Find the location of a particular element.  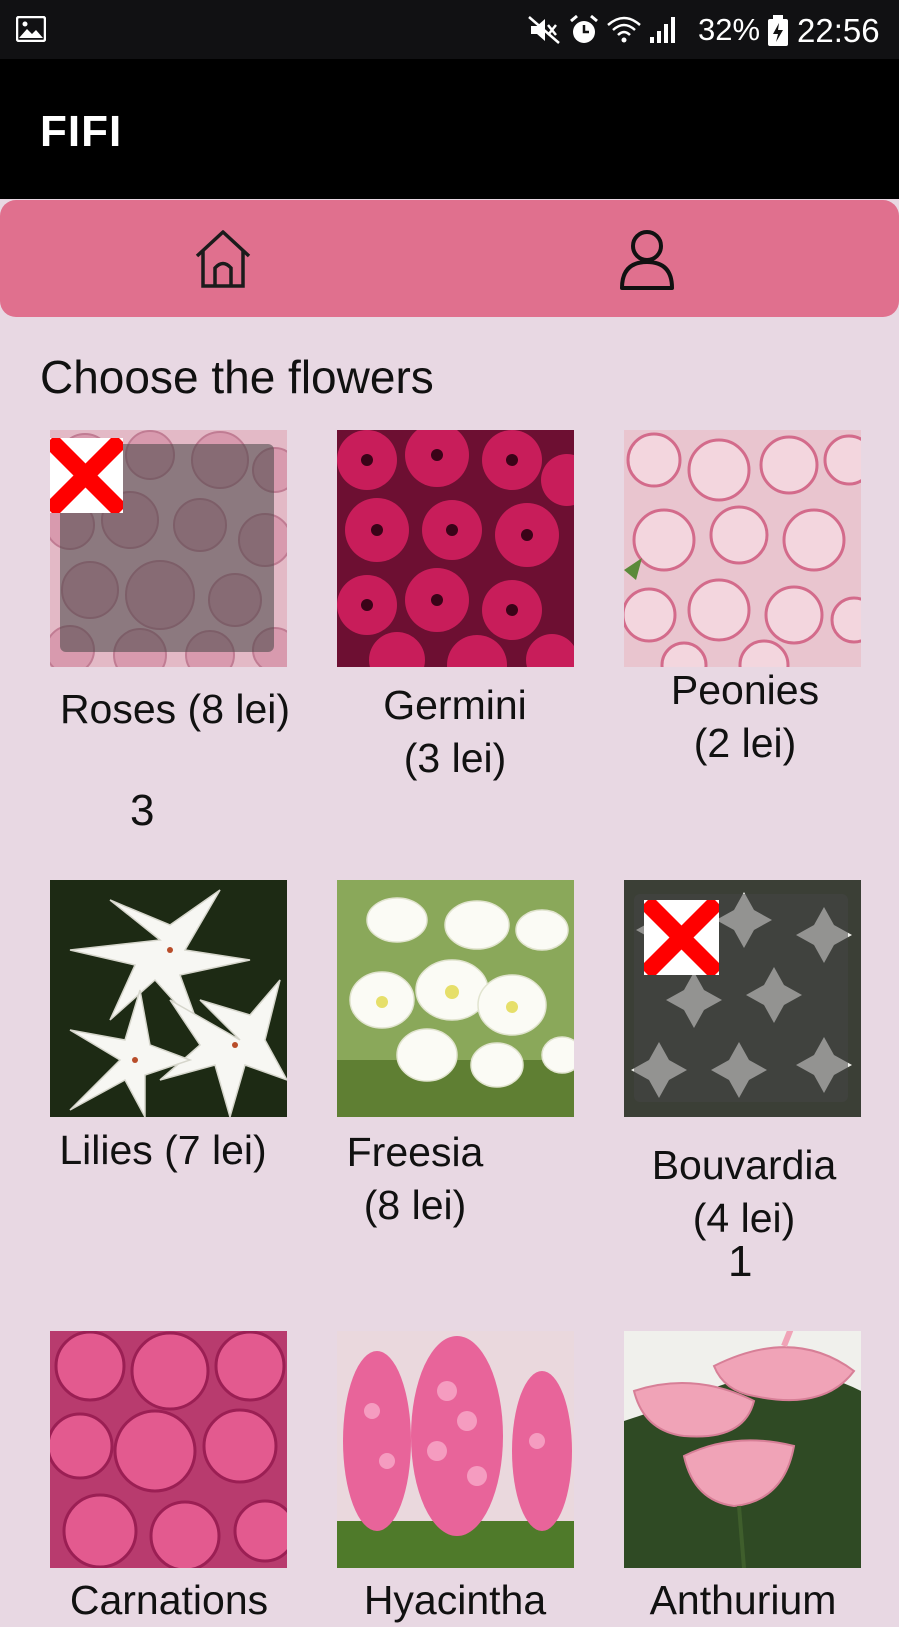

system-icons is located at coordinates (603, 30).